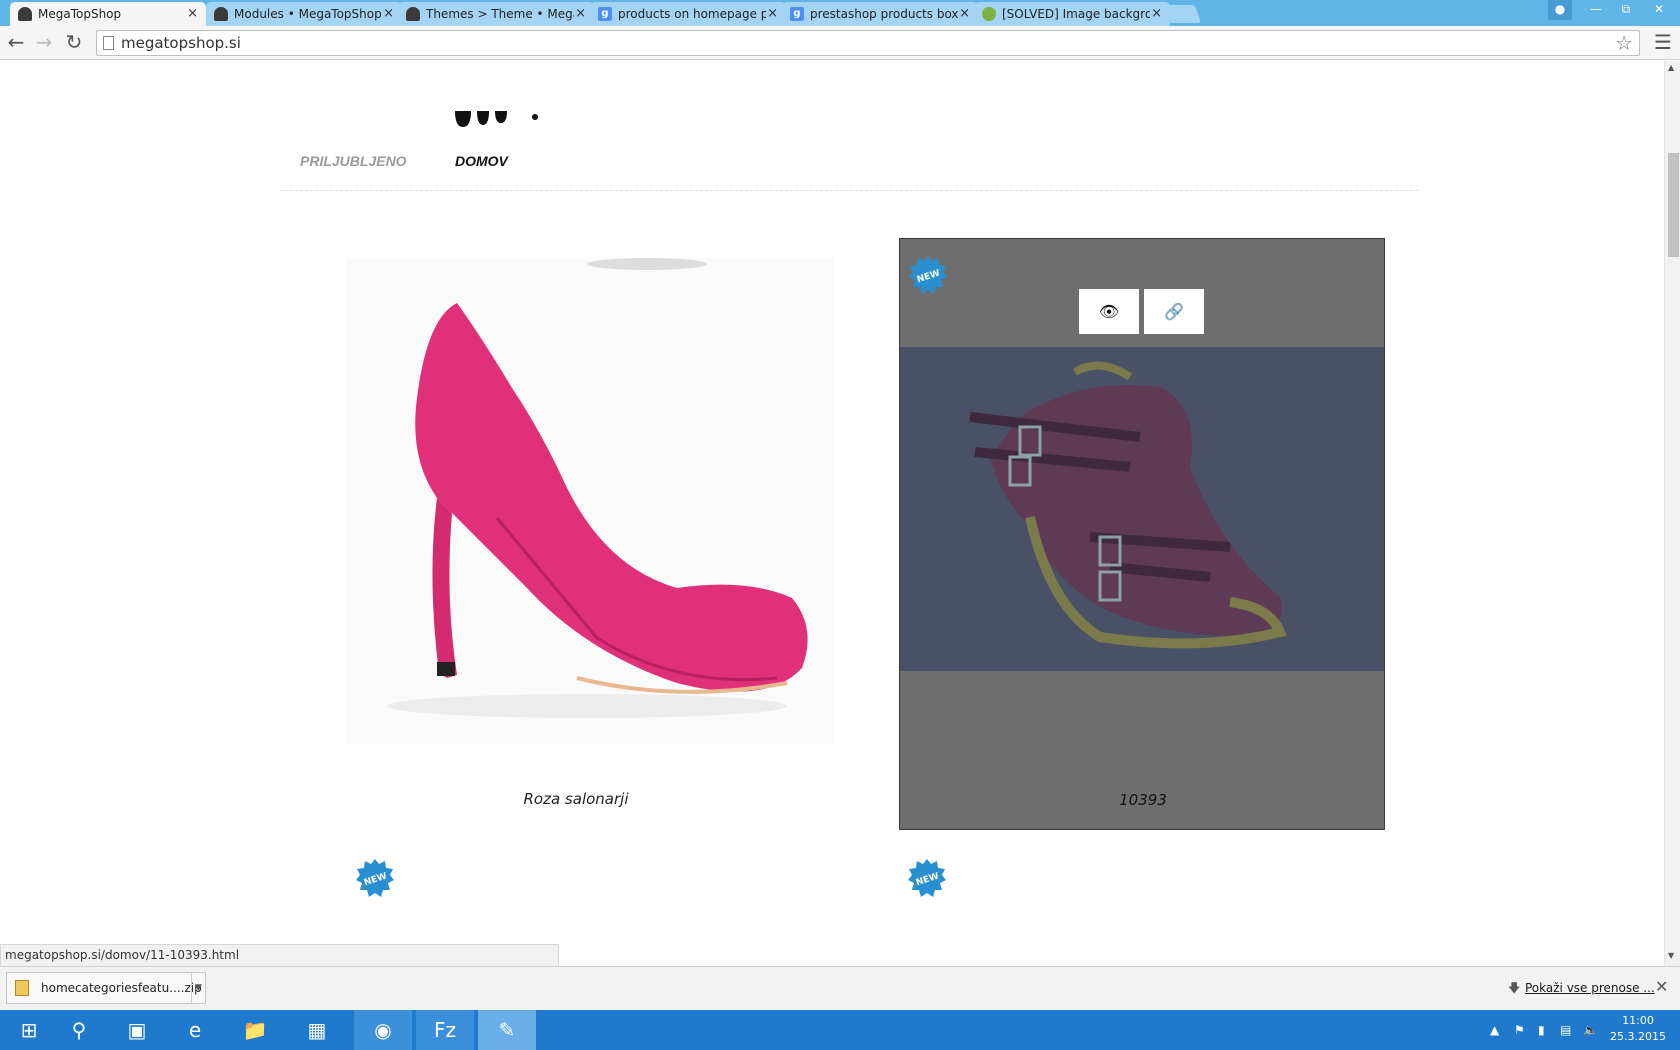 This screenshot has width=1680, height=1050. Describe the element at coordinates (317, 1030) in the screenshot. I see `store-icon: ▦` at that location.